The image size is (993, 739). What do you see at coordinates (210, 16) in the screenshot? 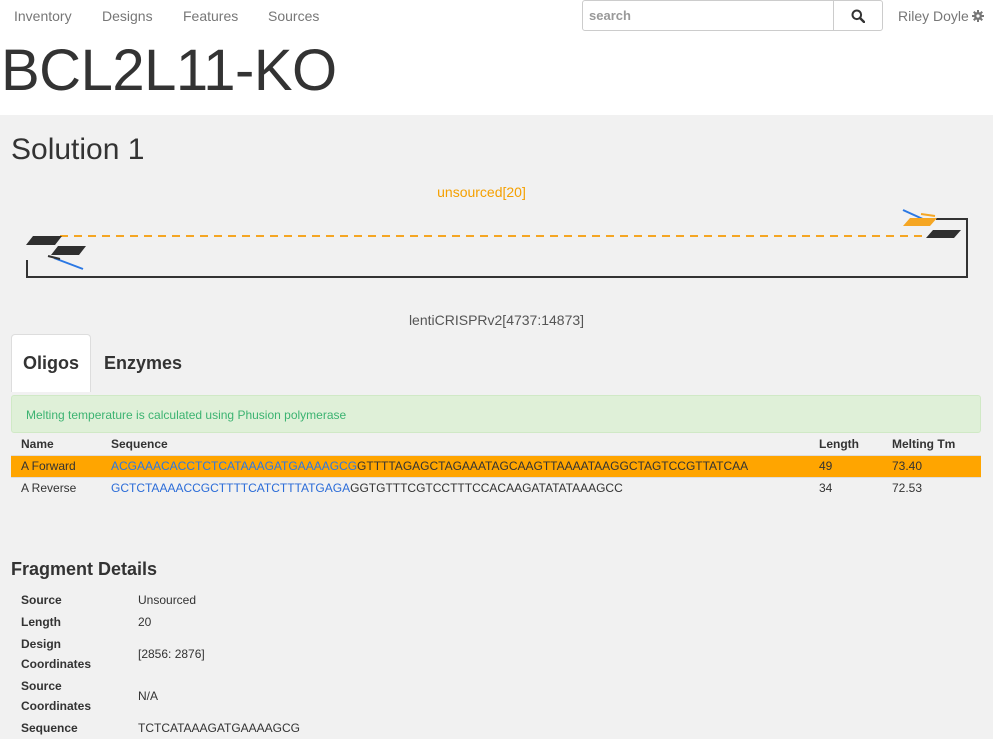
I see `nav-features-link: Features` at bounding box center [210, 16].